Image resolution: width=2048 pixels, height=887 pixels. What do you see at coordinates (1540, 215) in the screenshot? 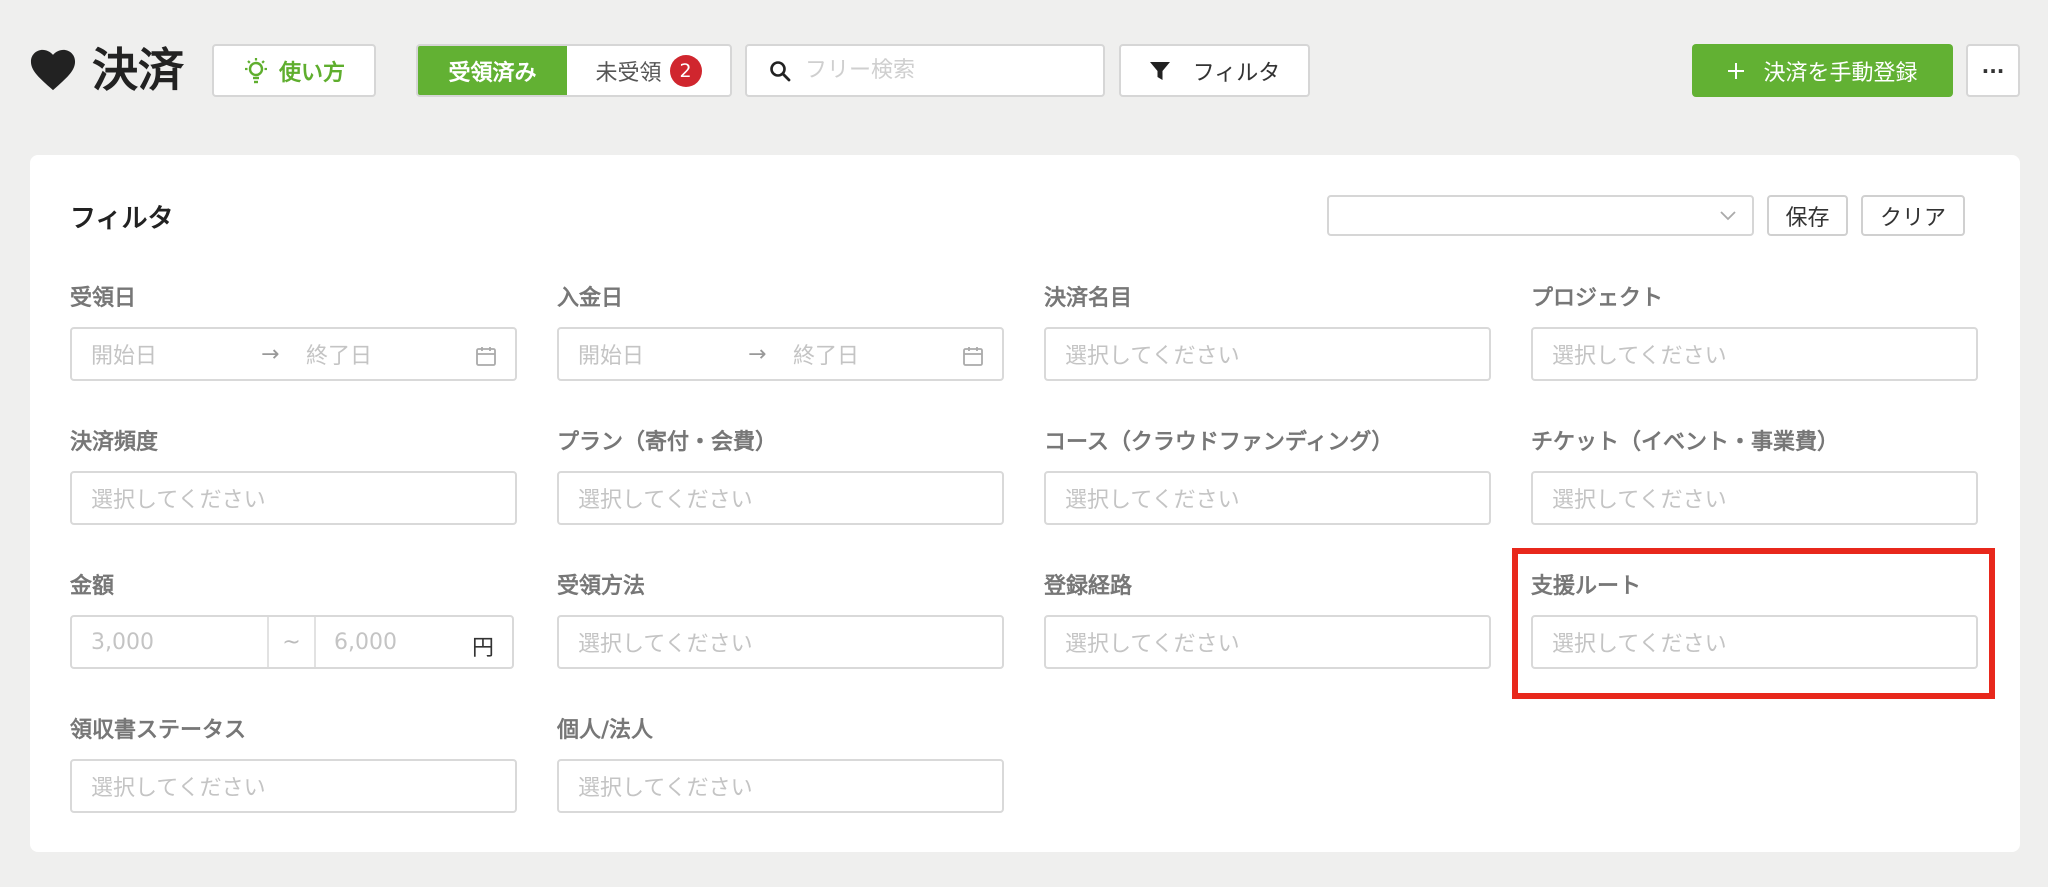
I see `filter-preset-select` at bounding box center [1540, 215].